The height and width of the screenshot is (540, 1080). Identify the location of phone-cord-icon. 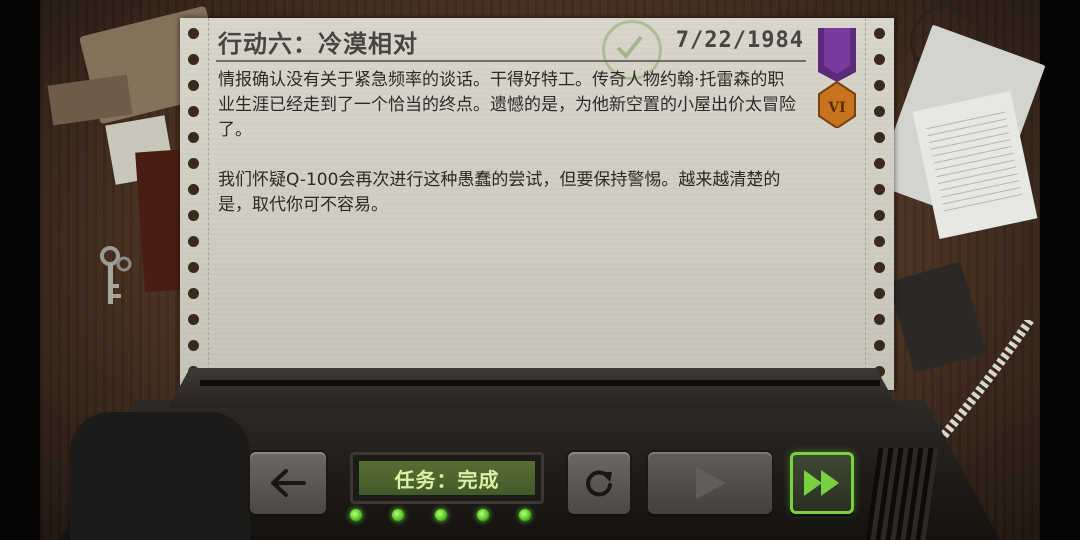
(985, 381).